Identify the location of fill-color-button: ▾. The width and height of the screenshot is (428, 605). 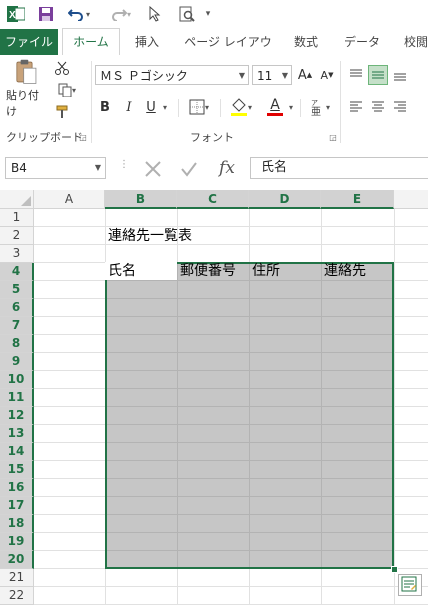
(241, 107).